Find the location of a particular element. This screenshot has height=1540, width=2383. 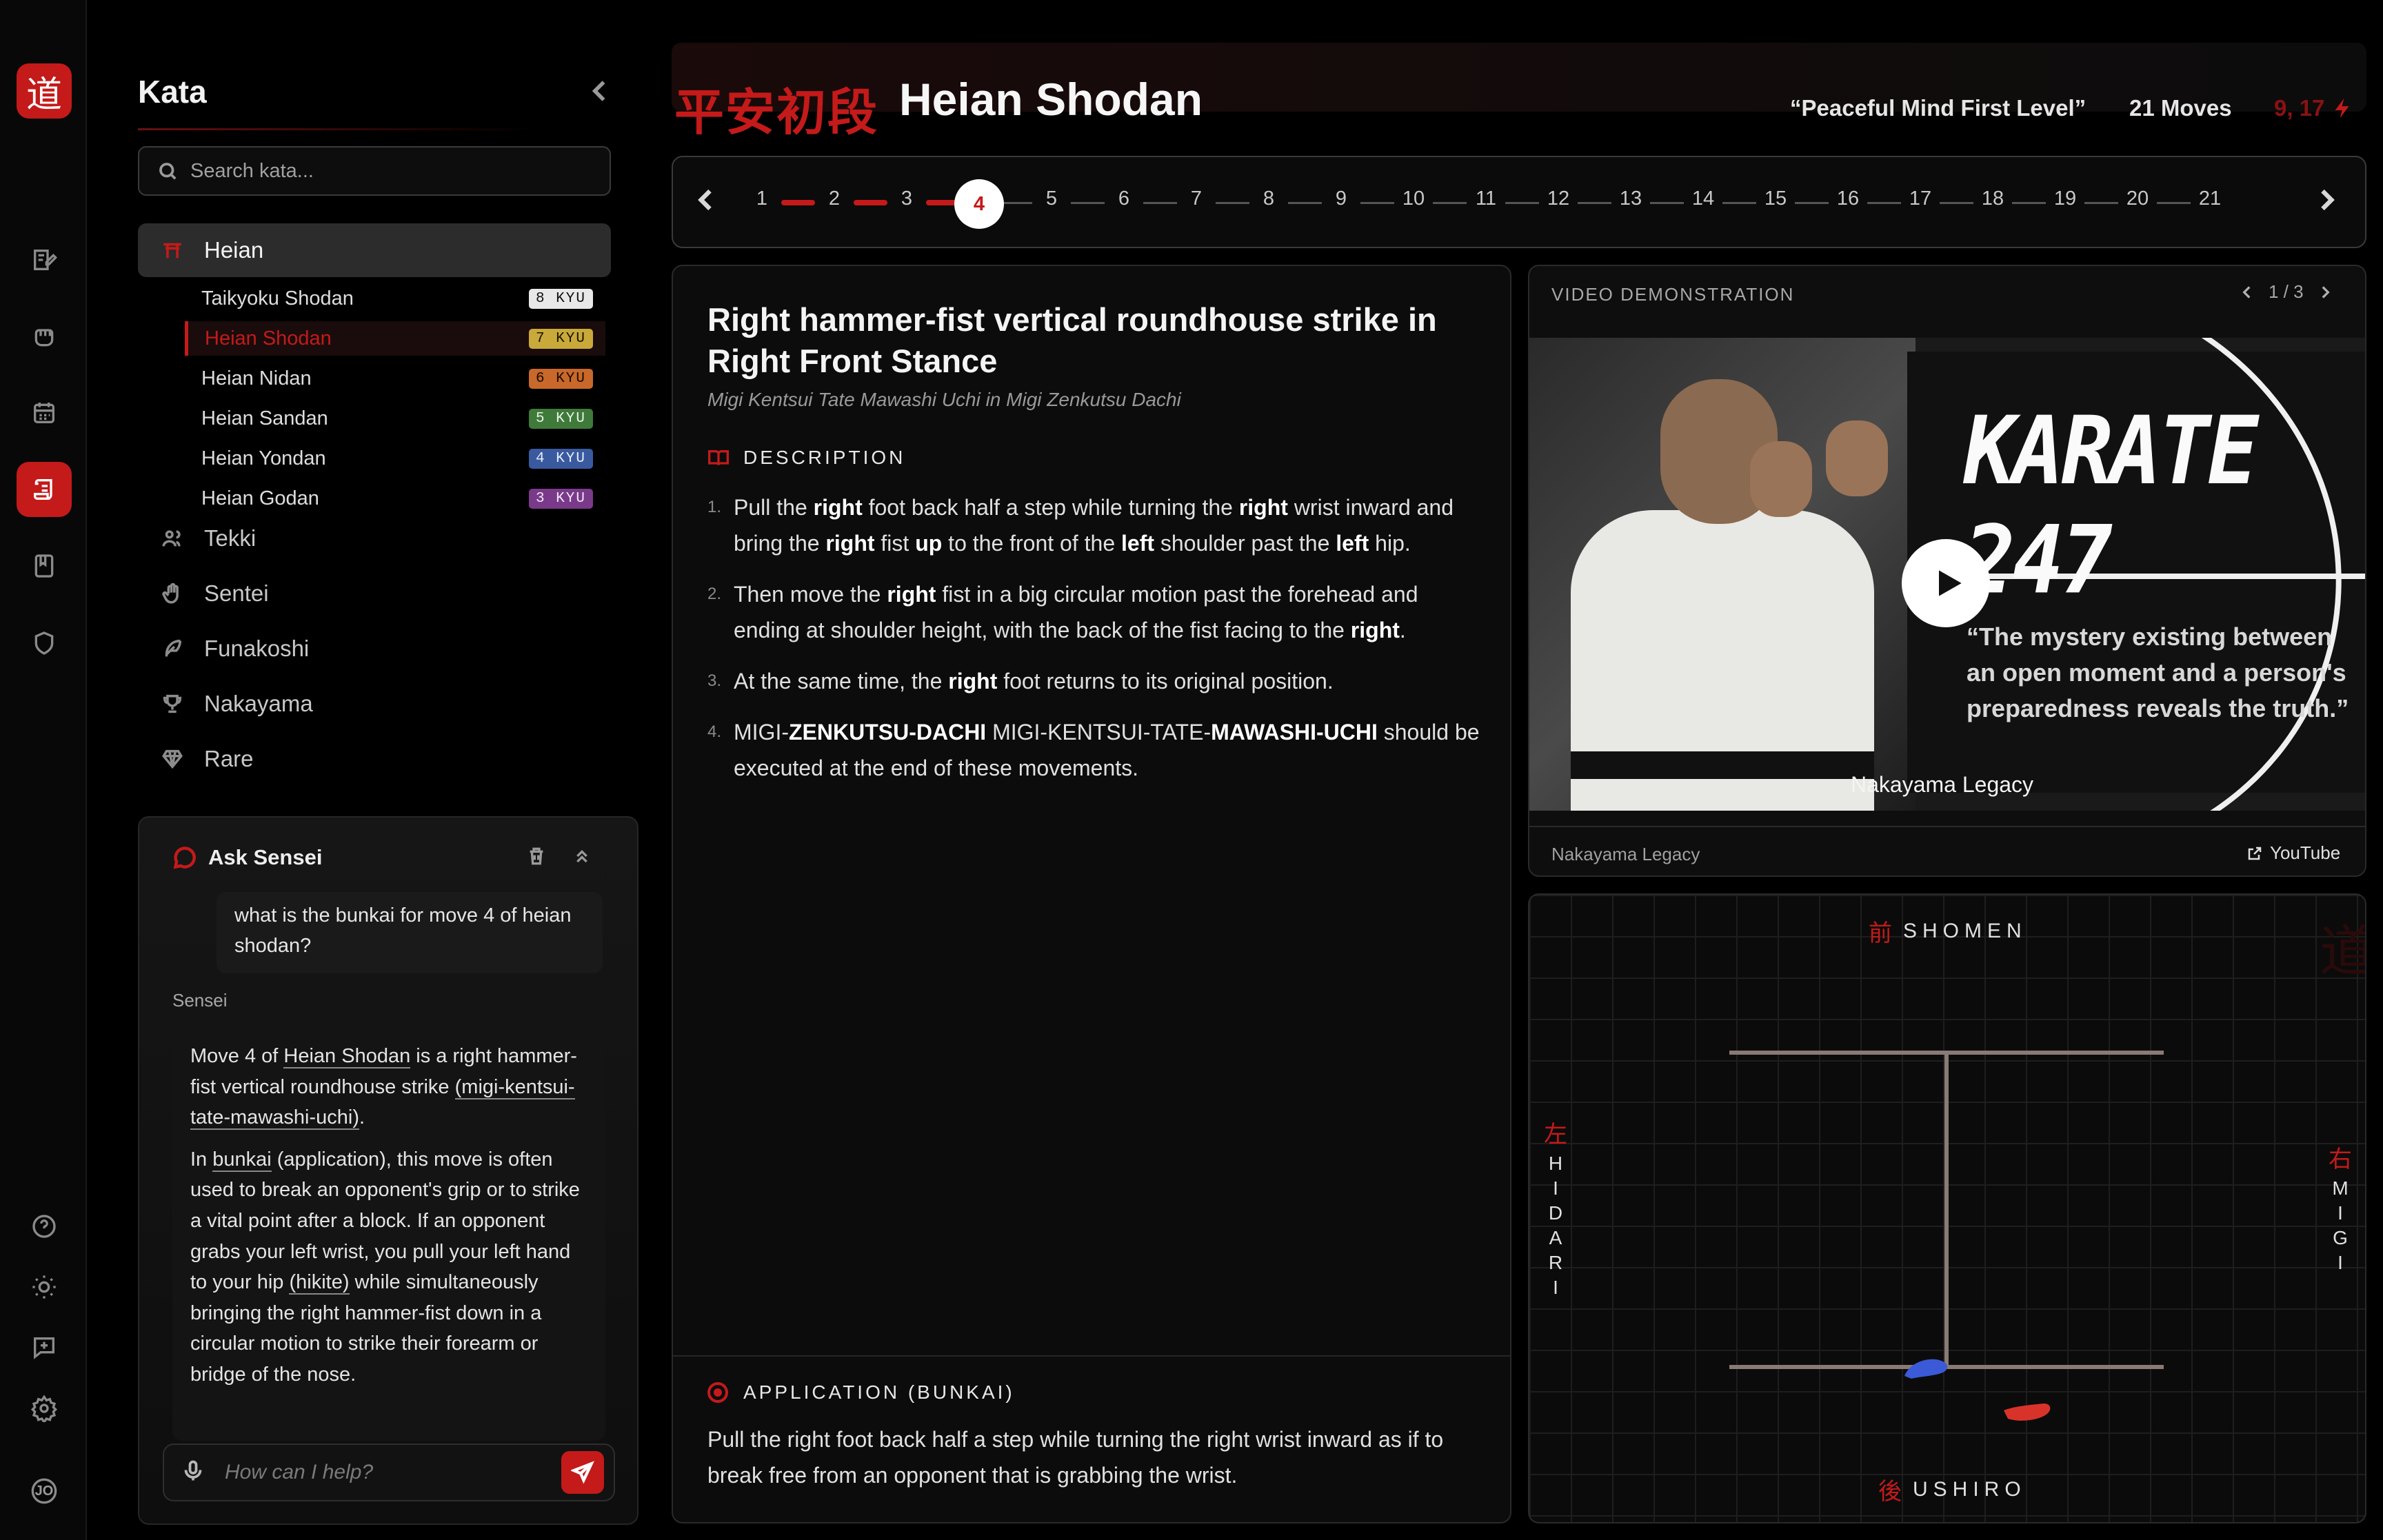

avatar-initials: JO is located at coordinates (44, 1491).